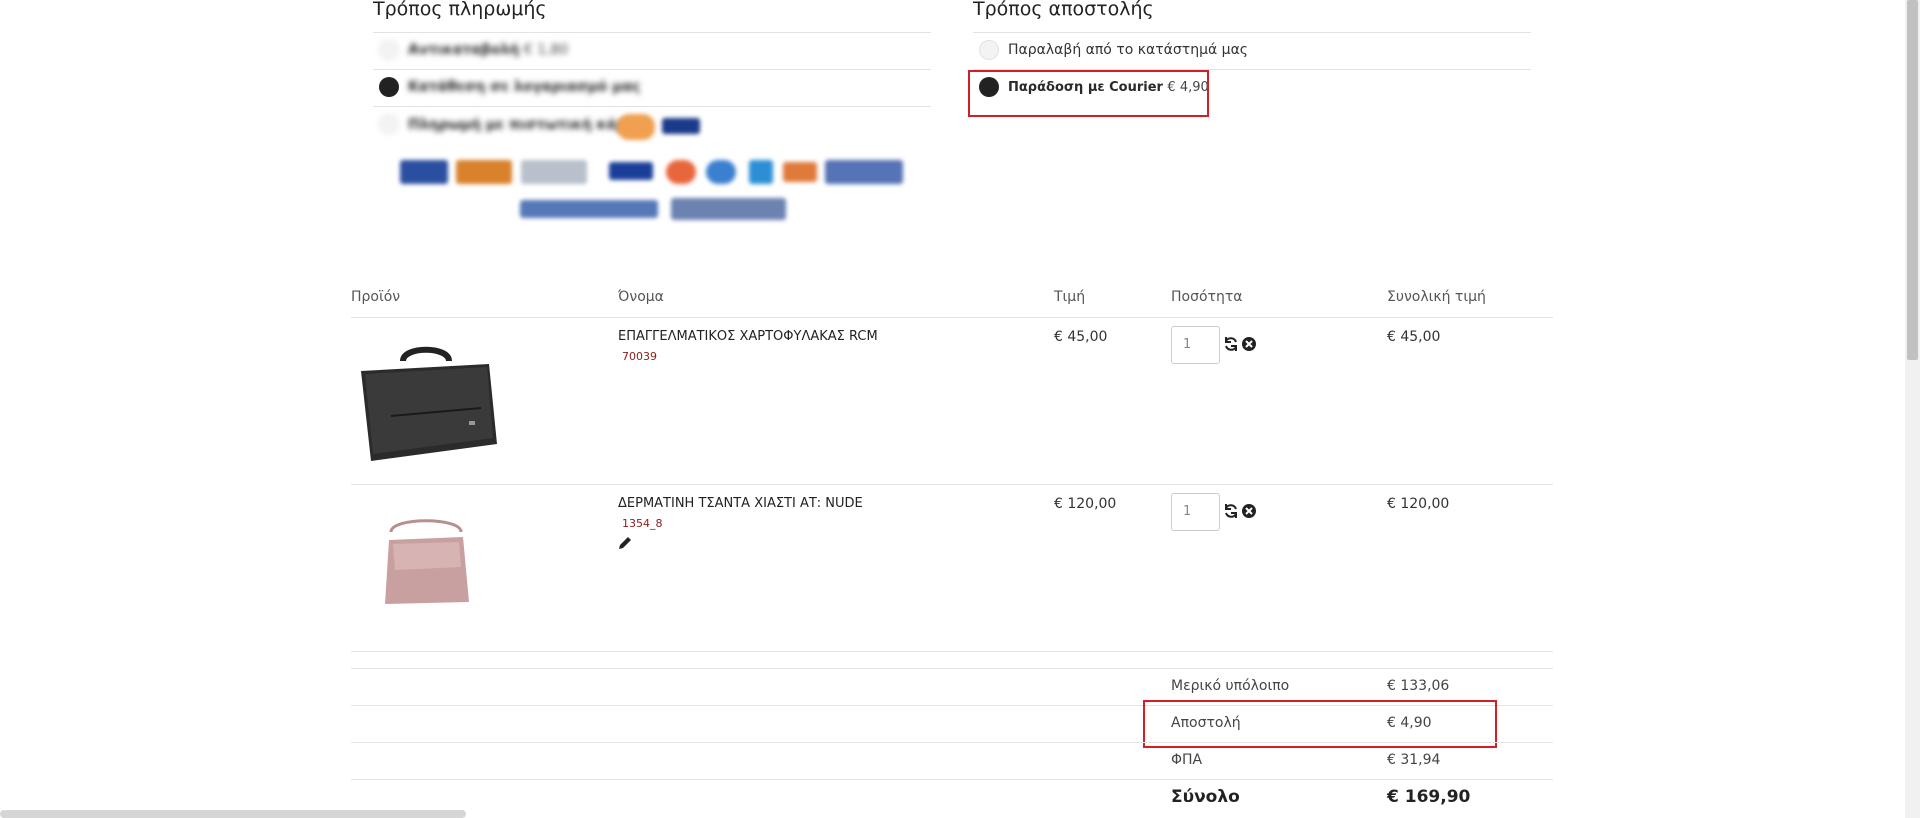 The width and height of the screenshot is (1920, 818). What do you see at coordinates (748, 336) in the screenshot?
I see `product-name: ΕΠΑΓΓΕΛΜΑΤΙΚΟΣ ΧΑΡΤΟΦΥΛΑΚΑΣ RCM` at bounding box center [748, 336].